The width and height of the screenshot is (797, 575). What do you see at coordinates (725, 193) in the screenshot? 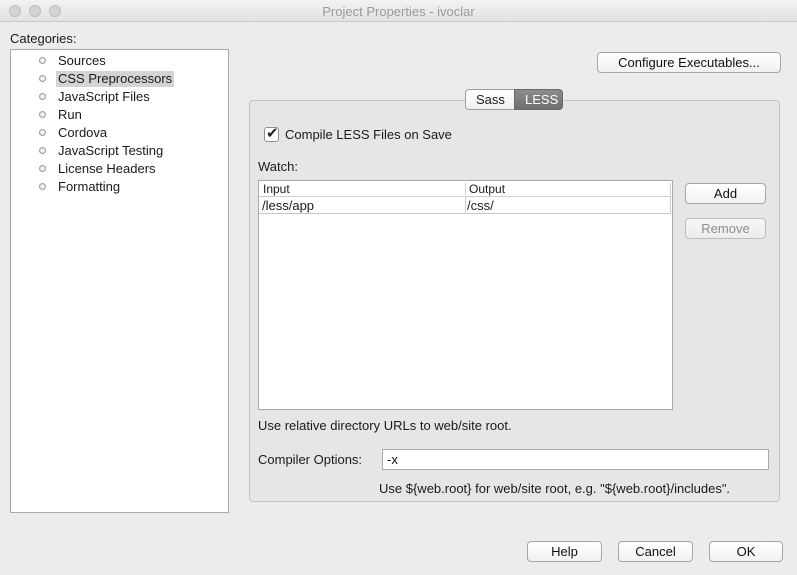
I see `add-button: Add` at bounding box center [725, 193].